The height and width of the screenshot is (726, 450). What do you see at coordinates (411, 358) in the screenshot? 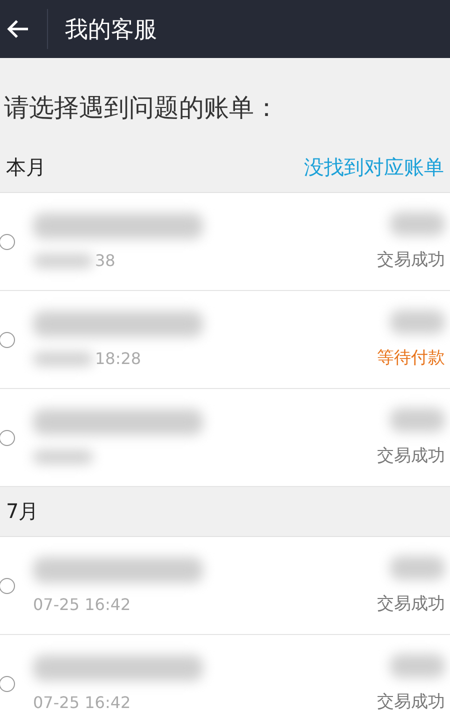
I see `bill-status: 等待付款` at bounding box center [411, 358].